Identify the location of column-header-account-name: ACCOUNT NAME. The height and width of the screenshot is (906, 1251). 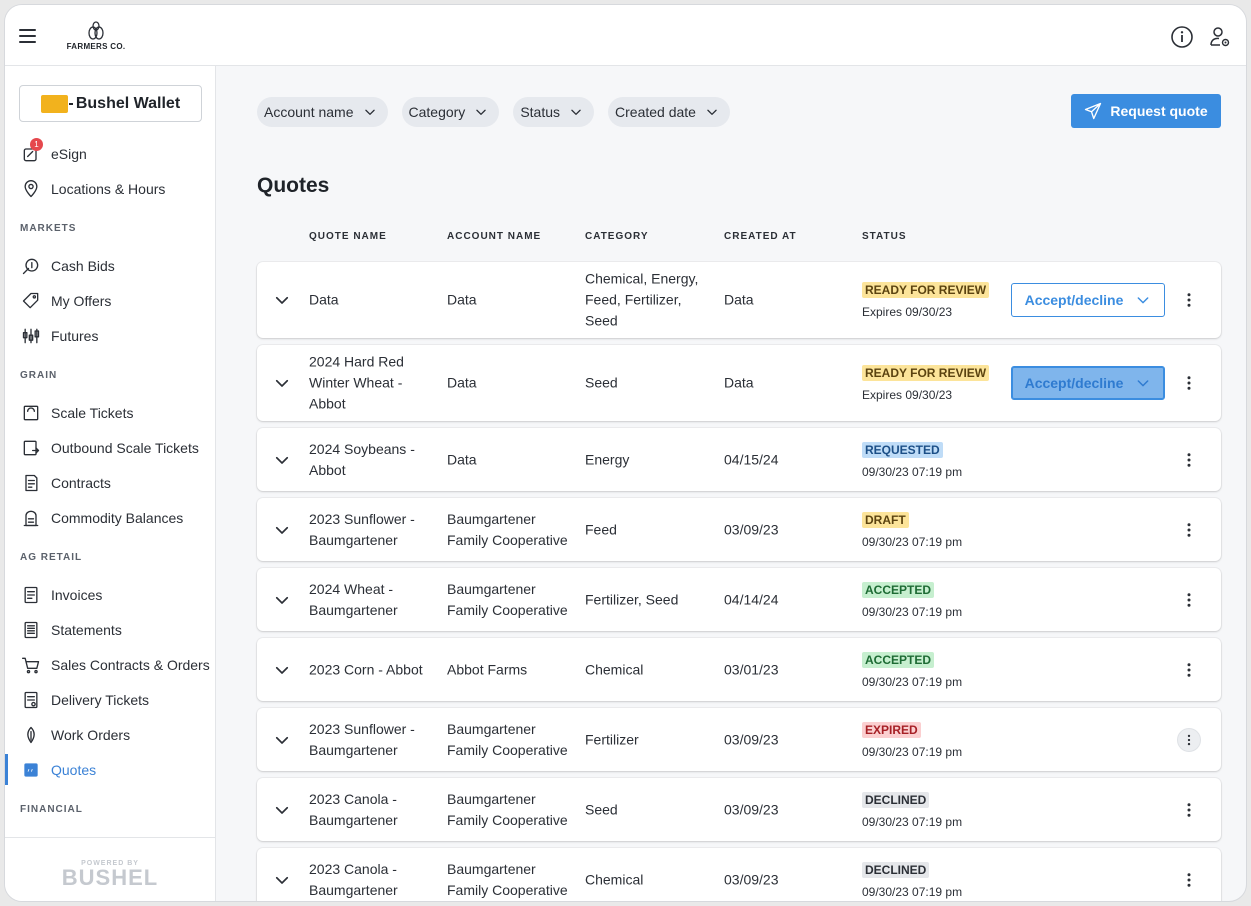
(494, 236).